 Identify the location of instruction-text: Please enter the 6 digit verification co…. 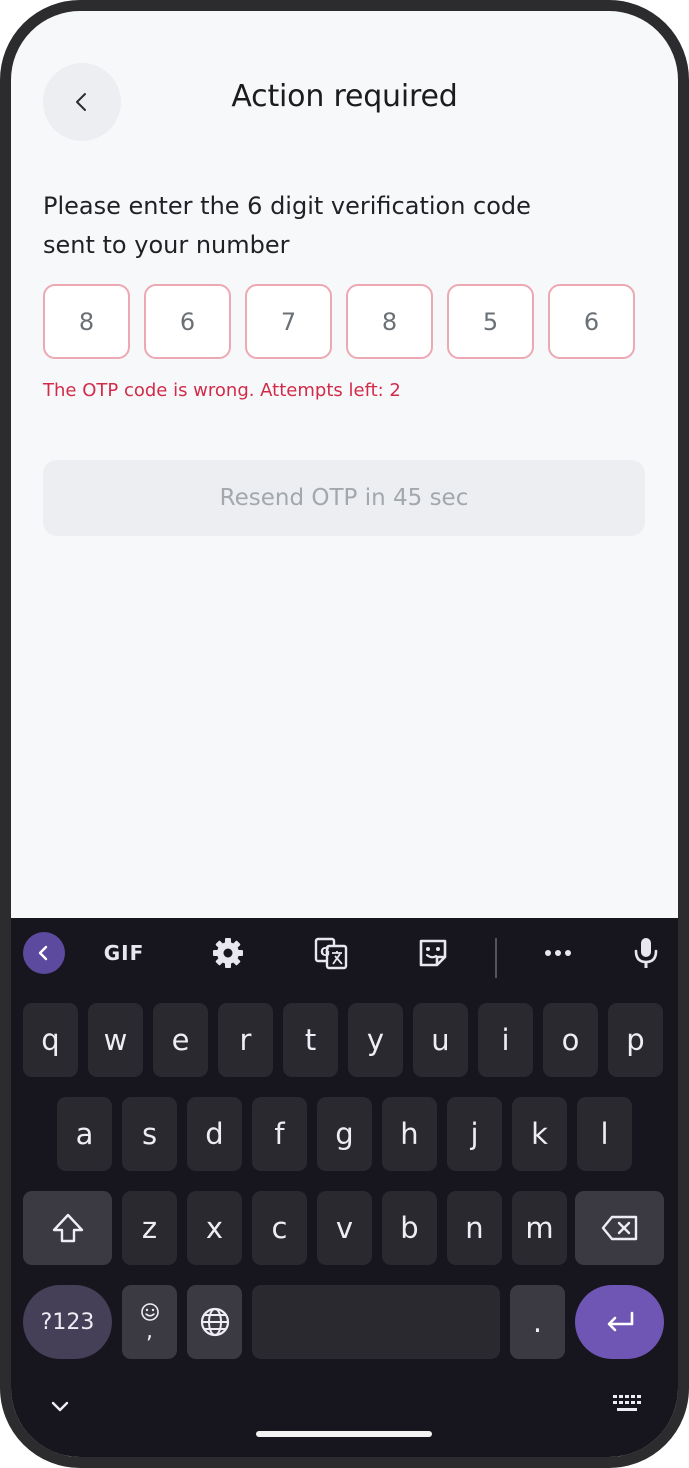
(303, 226).